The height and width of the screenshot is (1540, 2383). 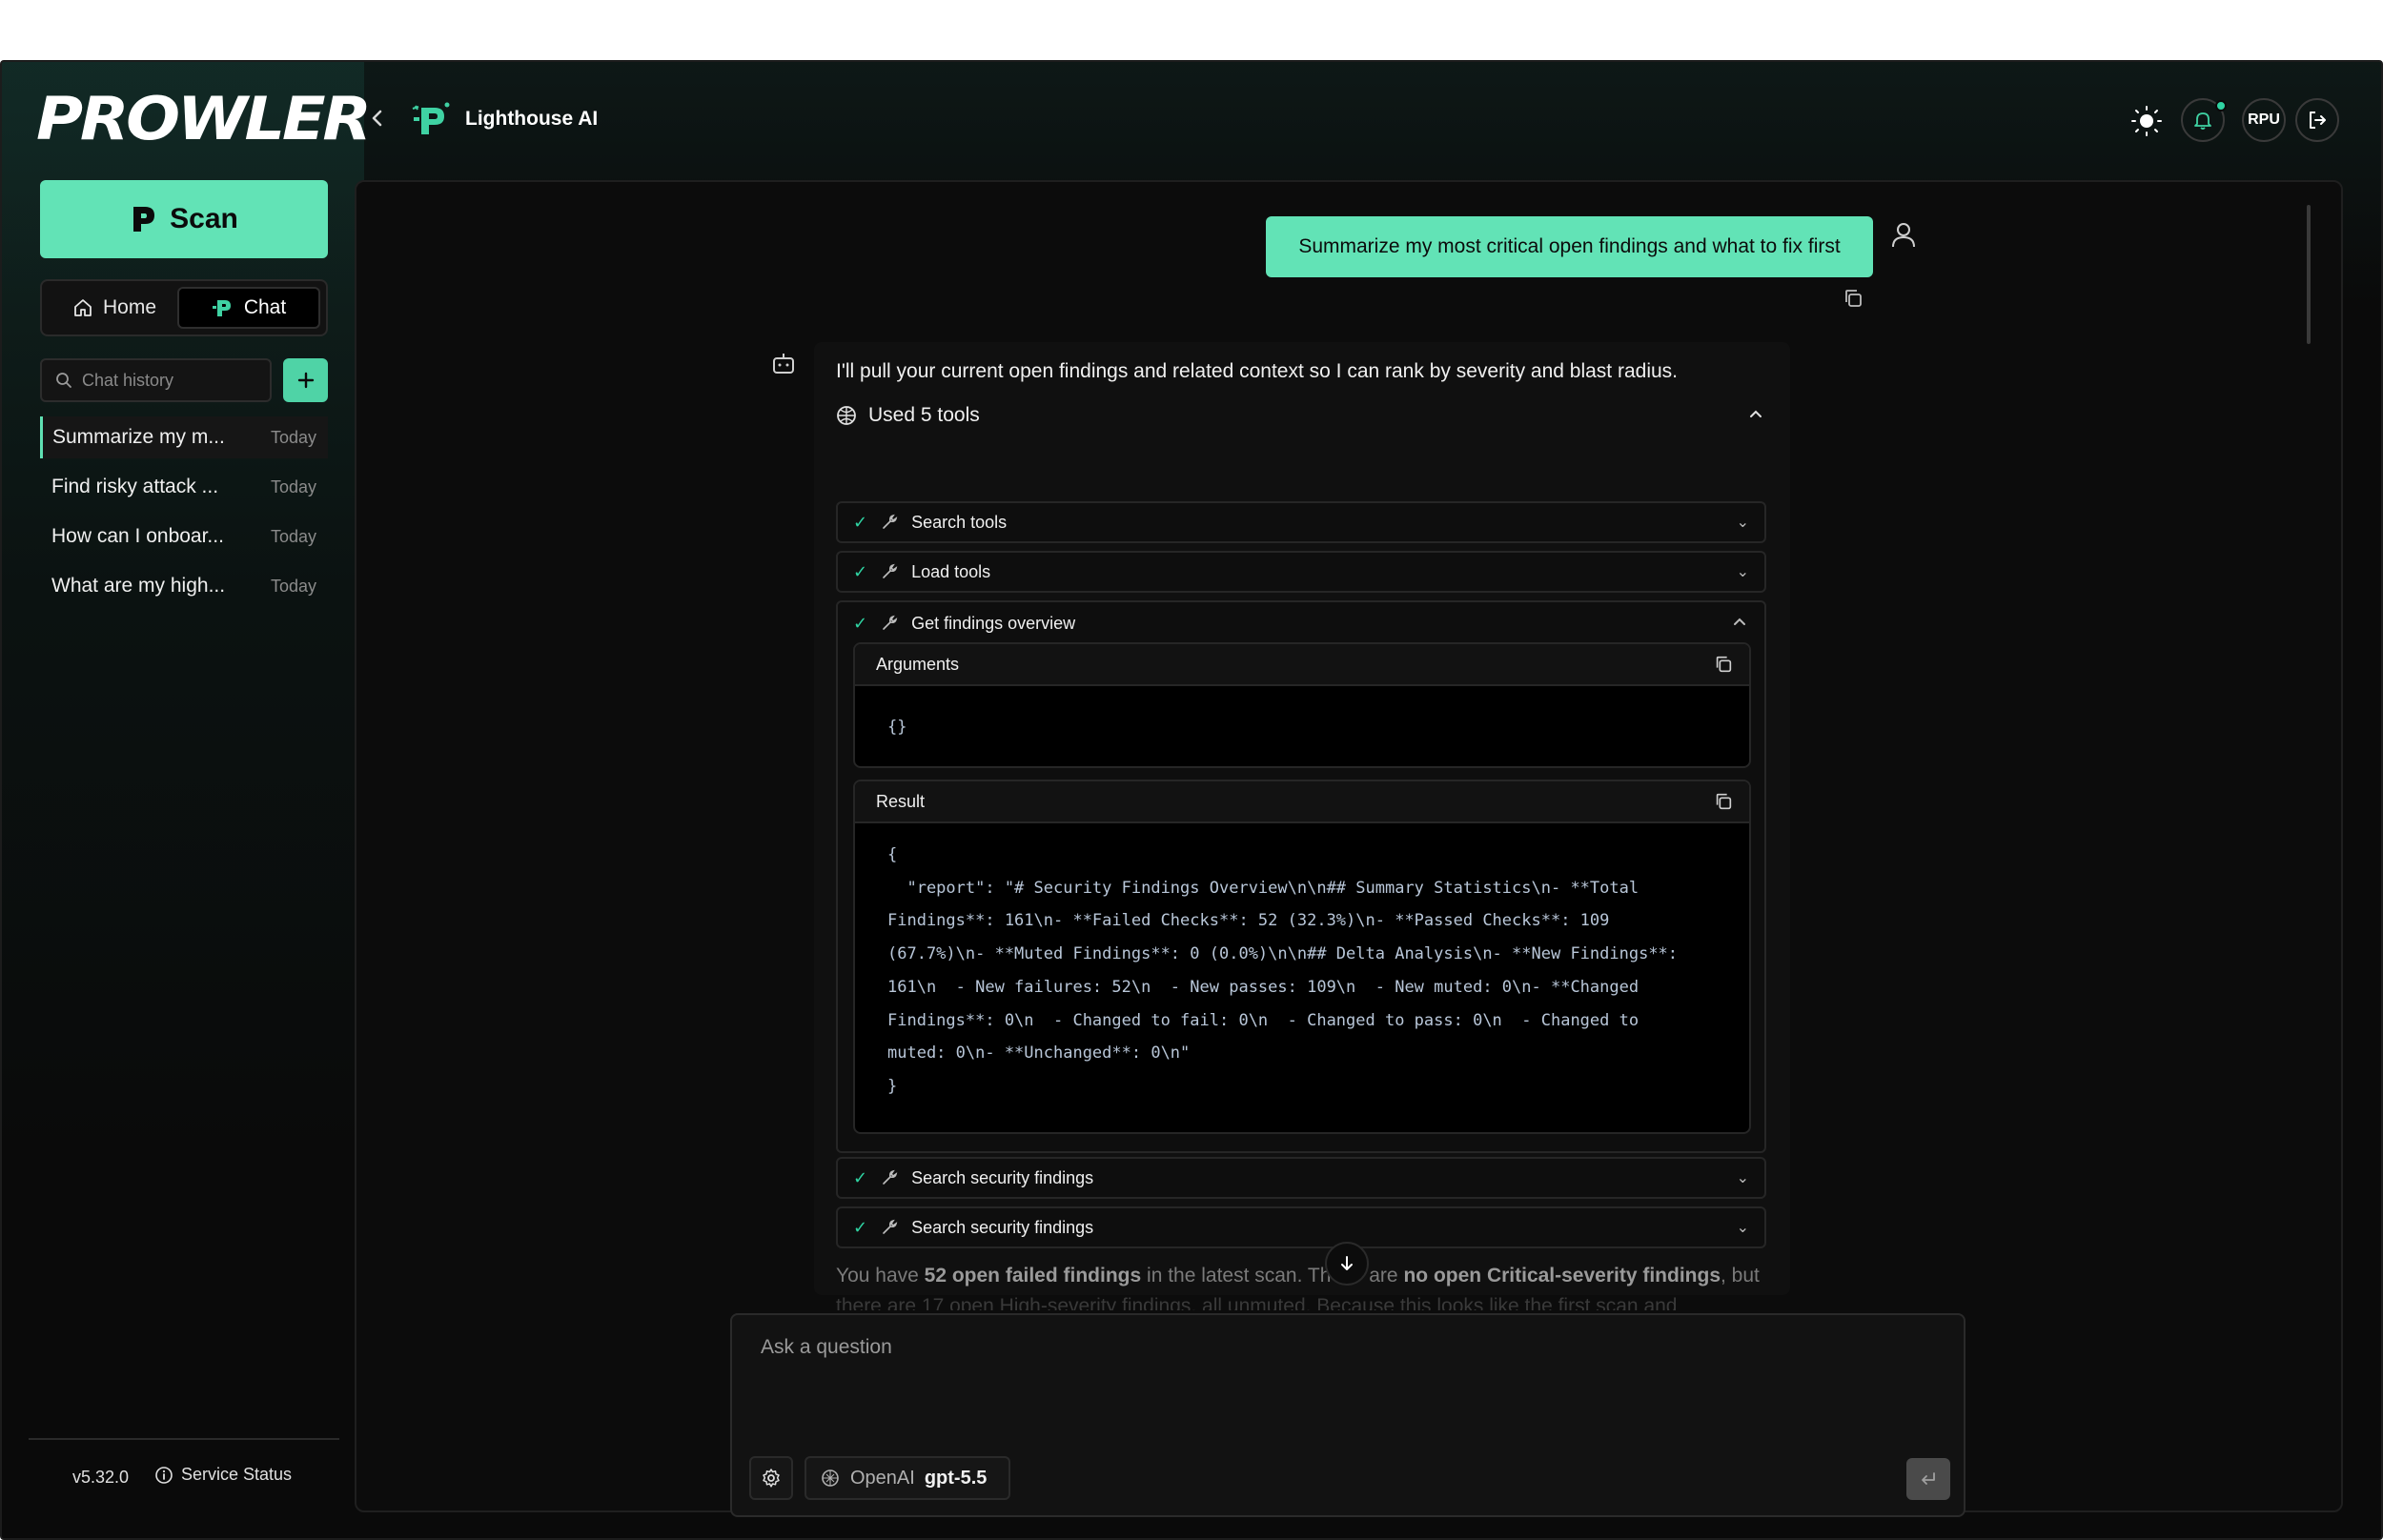 I want to click on service-status-link: Service Status, so click(x=223, y=1475).